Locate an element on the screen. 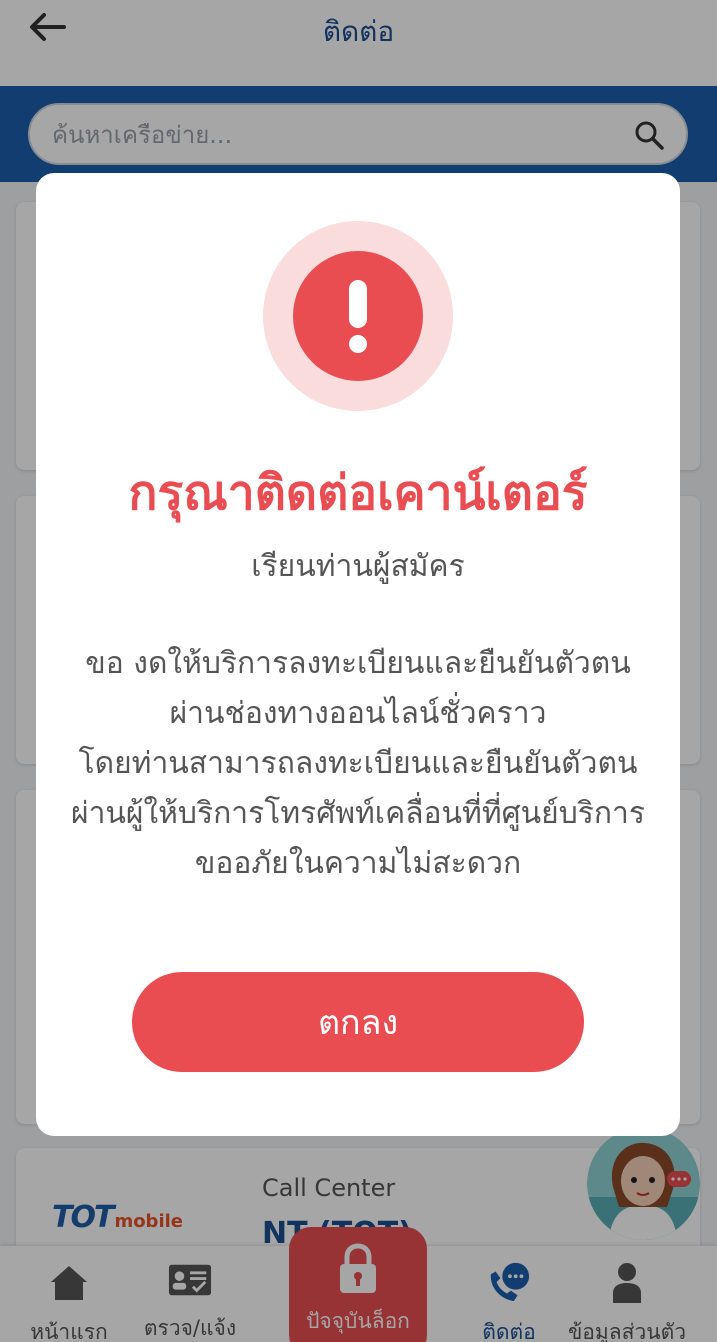 The image size is (717, 1342). message-line: ขอ งดให้บริการลงทะเบียนและยืนยันตัวตน is located at coordinates (358, 663).